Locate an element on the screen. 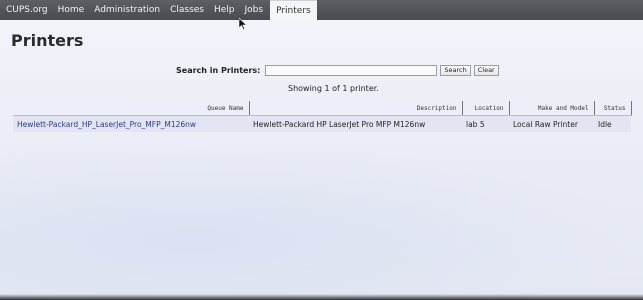  results-summary: Showing 1 of 1 printer. is located at coordinates (333, 88).